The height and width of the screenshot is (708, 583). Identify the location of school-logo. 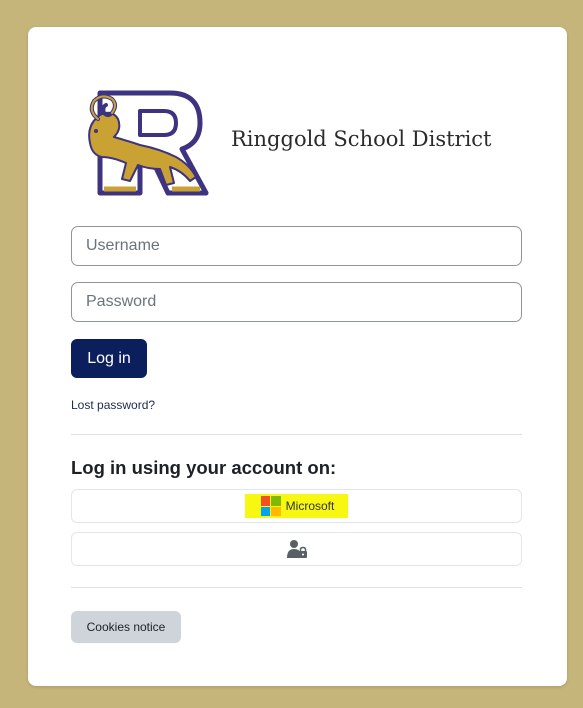
(145, 142).